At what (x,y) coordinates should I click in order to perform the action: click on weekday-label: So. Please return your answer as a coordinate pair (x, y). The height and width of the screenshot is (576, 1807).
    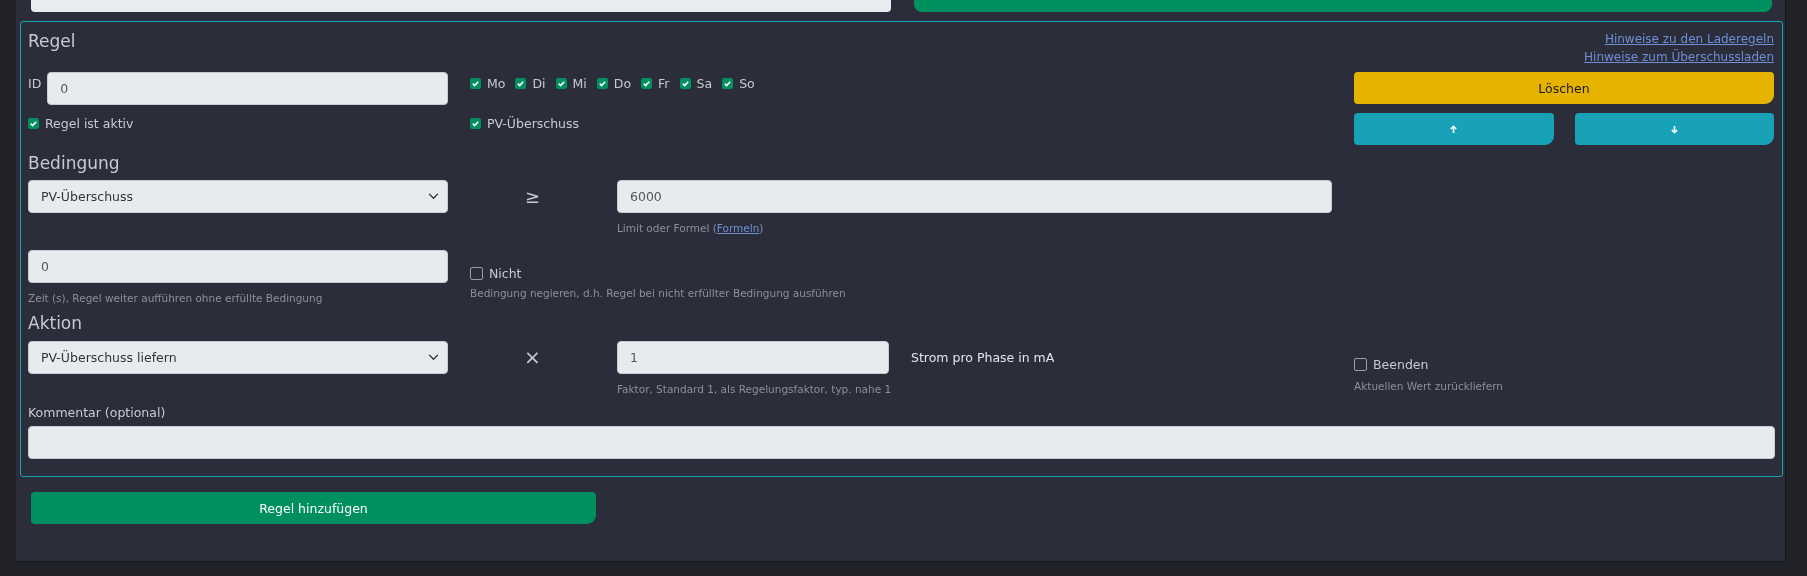
    Looking at the image, I should click on (747, 83).